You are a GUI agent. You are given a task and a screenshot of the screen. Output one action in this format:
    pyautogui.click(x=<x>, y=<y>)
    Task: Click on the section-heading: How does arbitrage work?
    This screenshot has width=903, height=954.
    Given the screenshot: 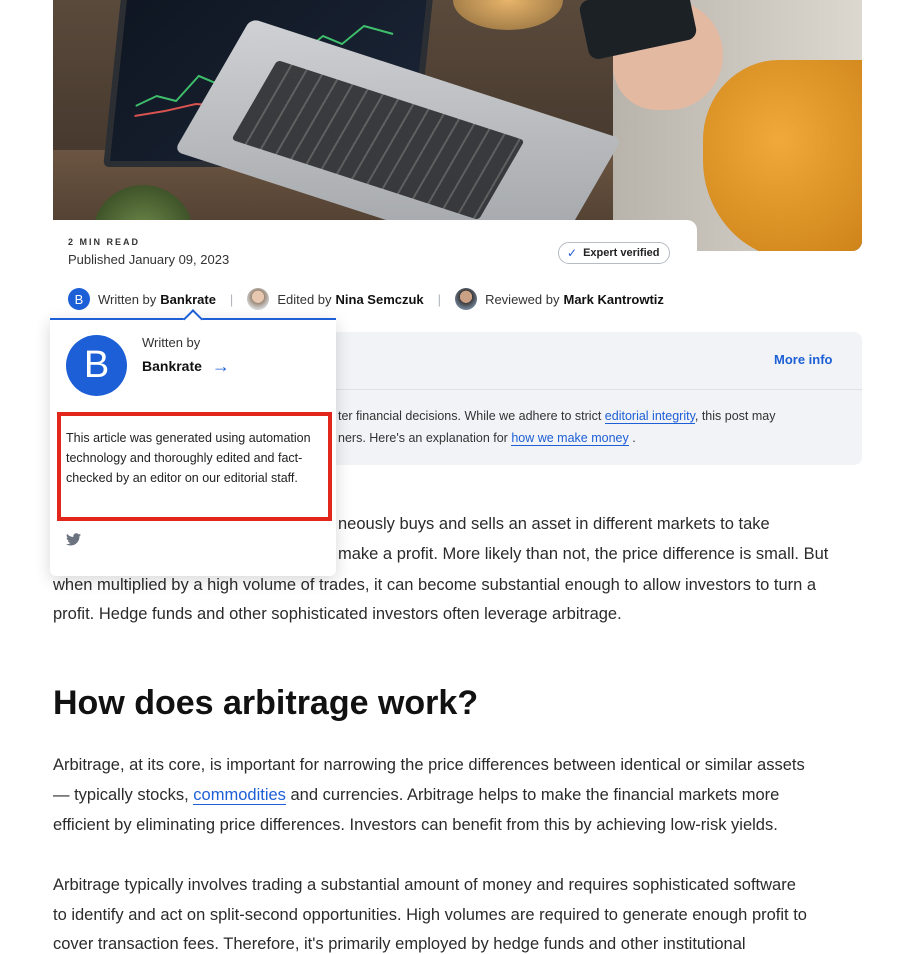 What is the action you would take?
    pyautogui.click(x=266, y=703)
    